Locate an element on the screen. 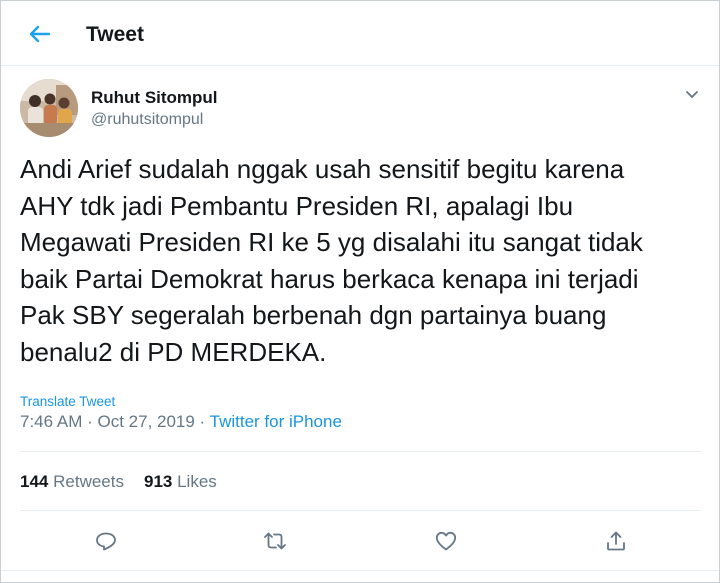 The height and width of the screenshot is (583, 720). back-arrow-icon is located at coordinates (40, 34).